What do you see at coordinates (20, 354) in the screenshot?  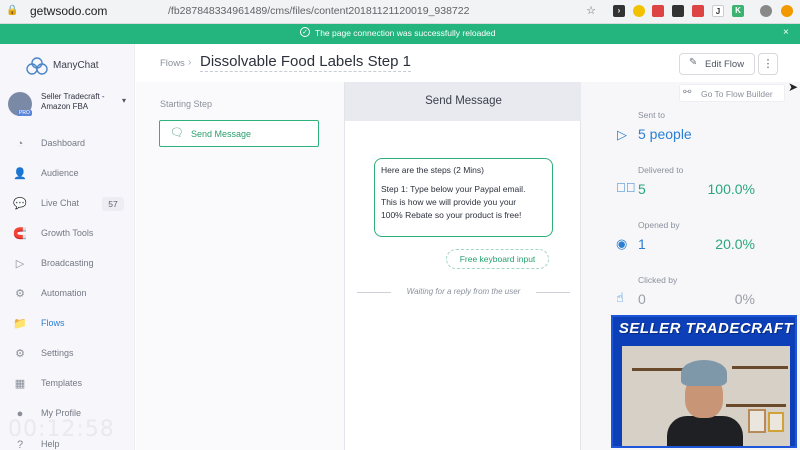 I see `settings-icon: ⚙` at bounding box center [20, 354].